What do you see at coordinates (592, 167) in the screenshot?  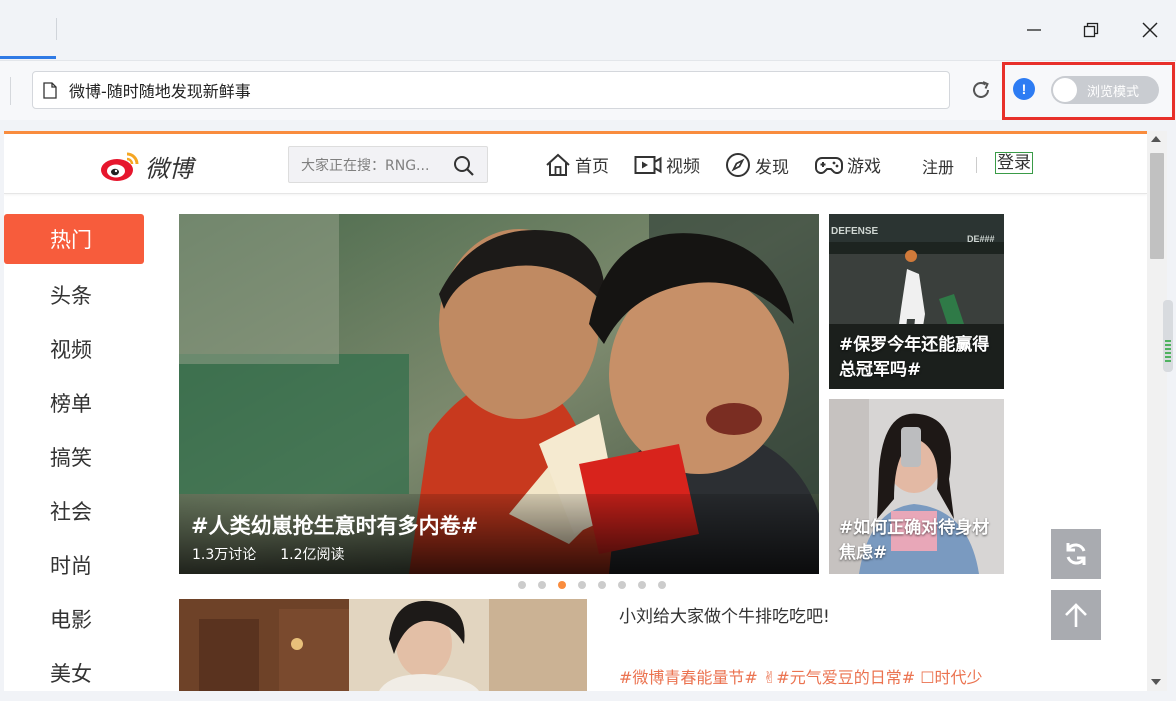 I see `nav-home-label: 首页` at bounding box center [592, 167].